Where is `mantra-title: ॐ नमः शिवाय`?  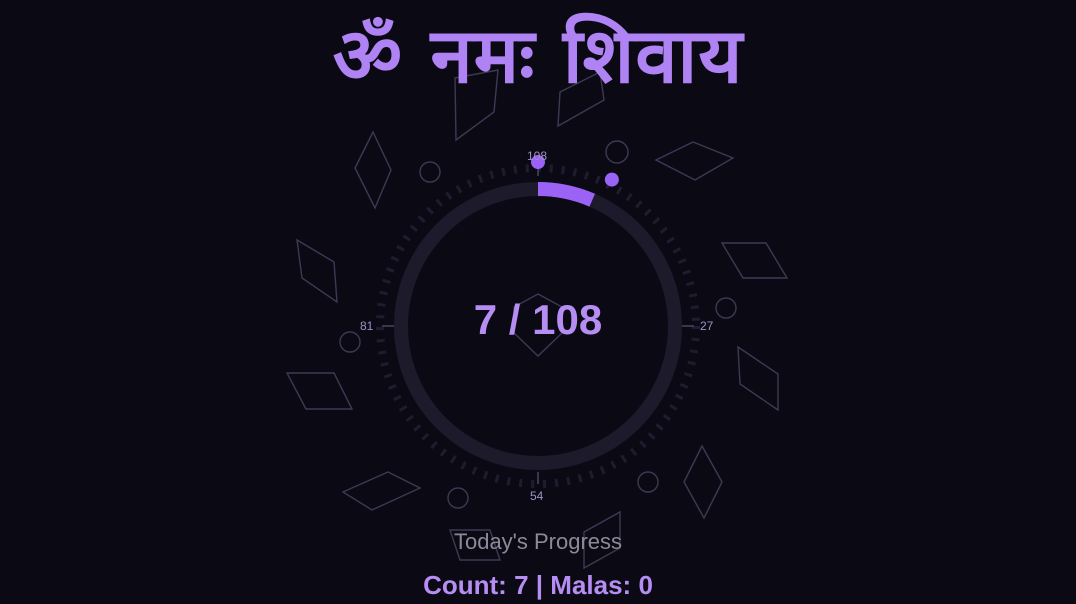 mantra-title: ॐ नमः शिवाय is located at coordinates (538, 55).